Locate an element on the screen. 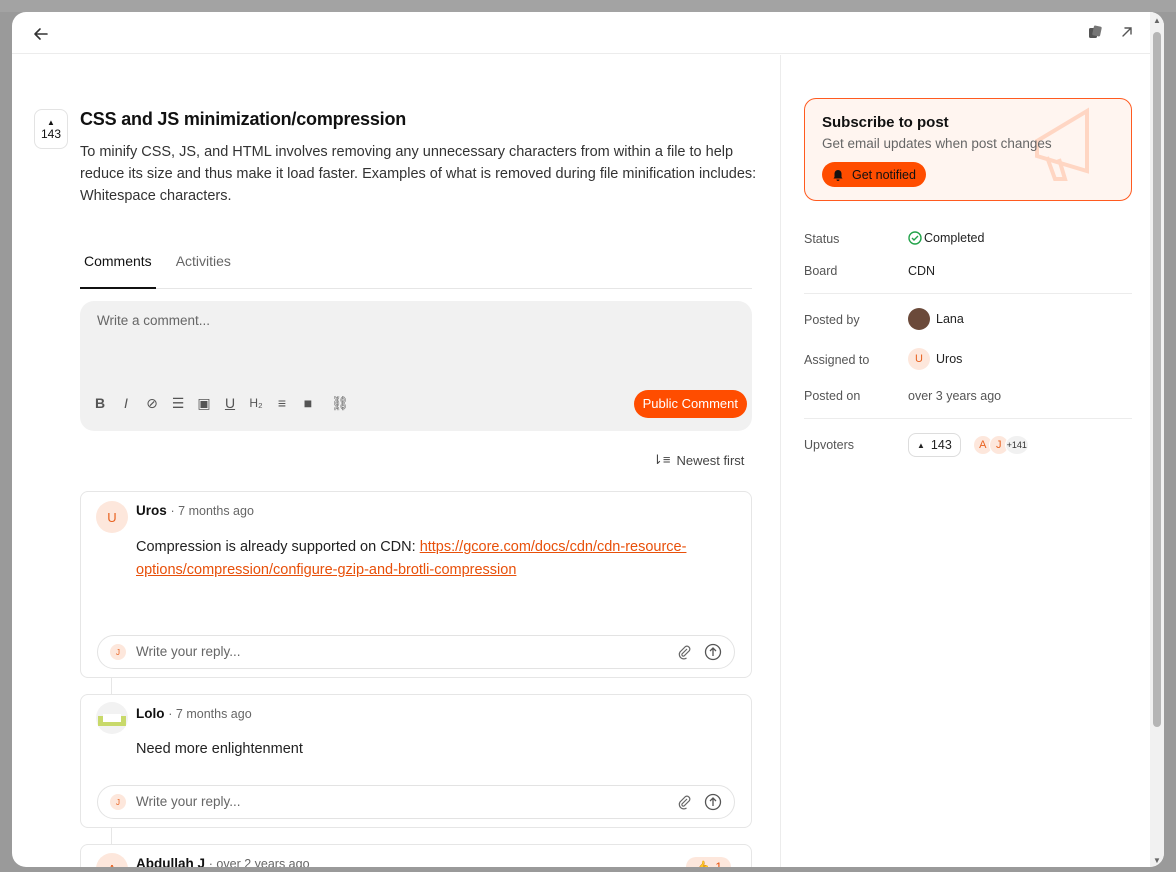 The height and width of the screenshot is (872, 1176). open-external-button is located at coordinates (1127, 32).